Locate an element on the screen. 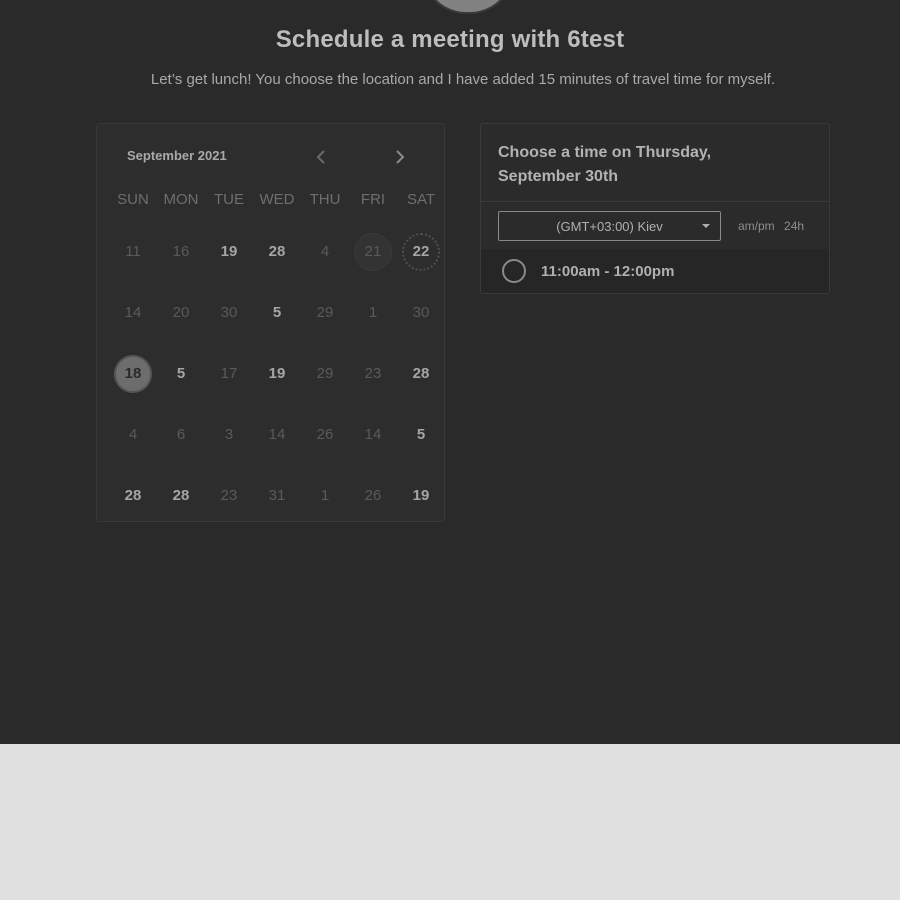 This screenshot has height=900, width=900. timezone-select: (GMT+03:00) Kiev is located at coordinates (609, 226).